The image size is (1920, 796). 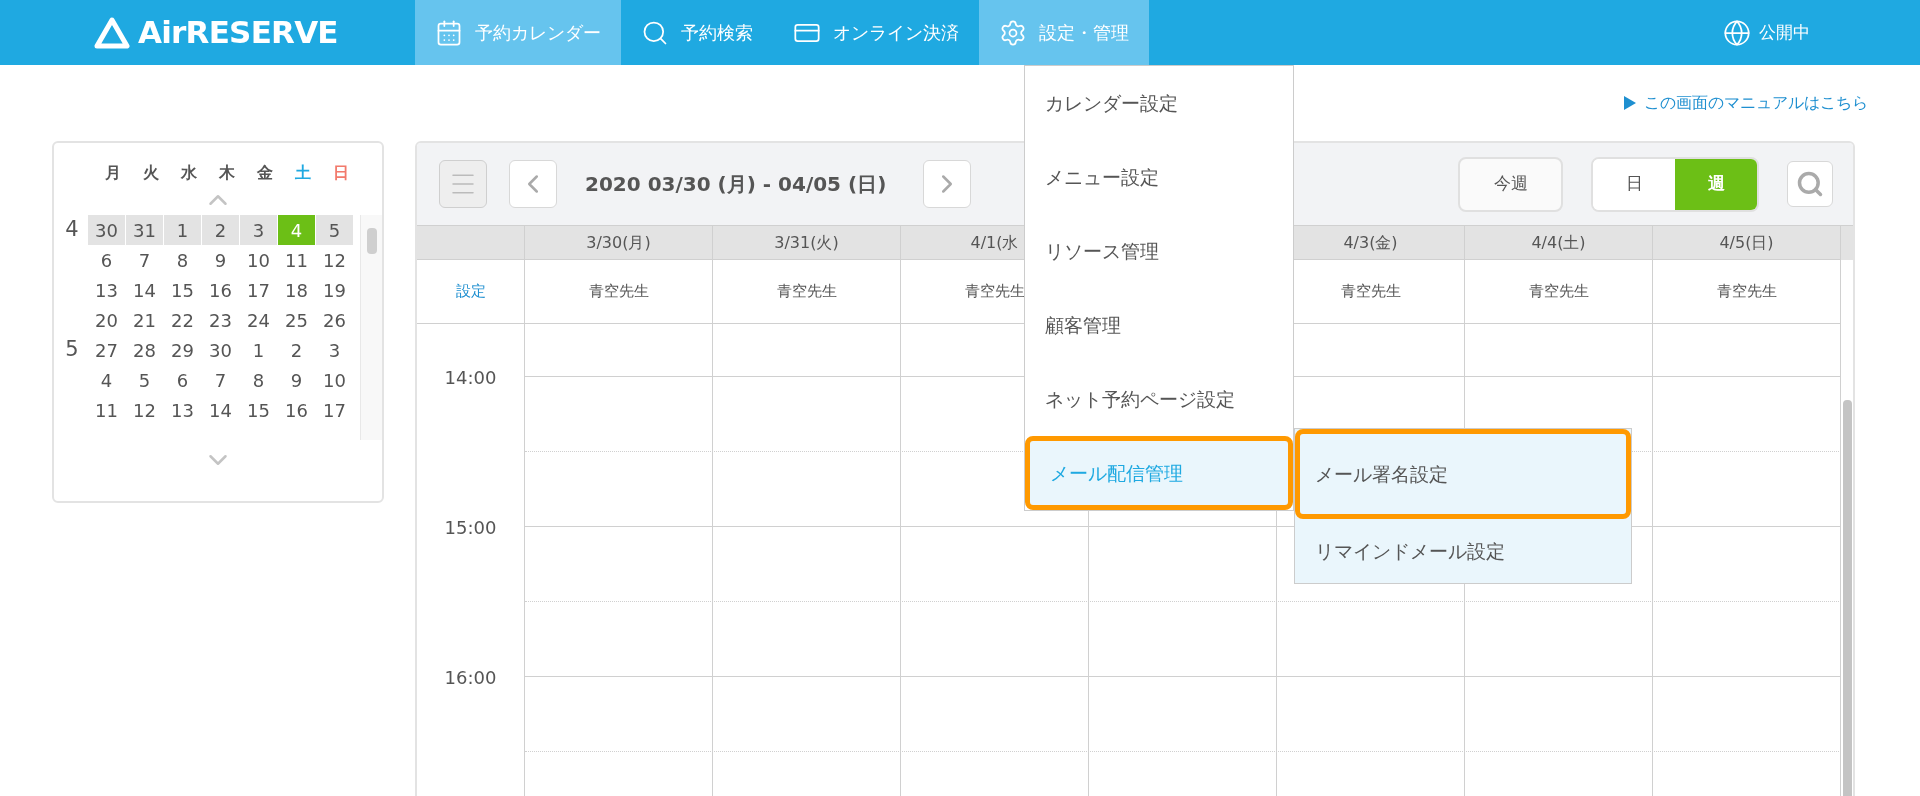 What do you see at coordinates (334, 290) in the screenshot?
I see `day-cell: 19` at bounding box center [334, 290].